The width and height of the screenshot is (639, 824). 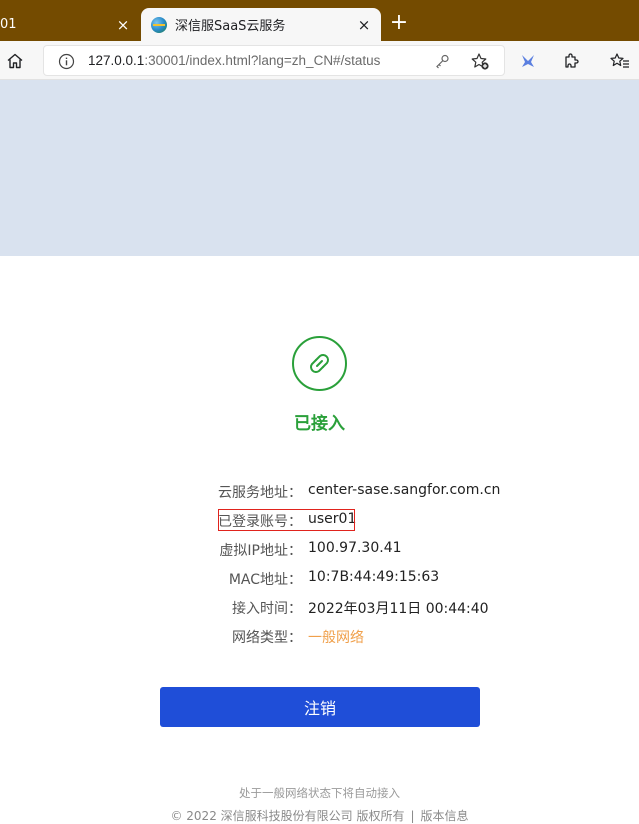 I want to click on info-row-network-type: 网络类型： 一般网络, so click(x=319, y=638).